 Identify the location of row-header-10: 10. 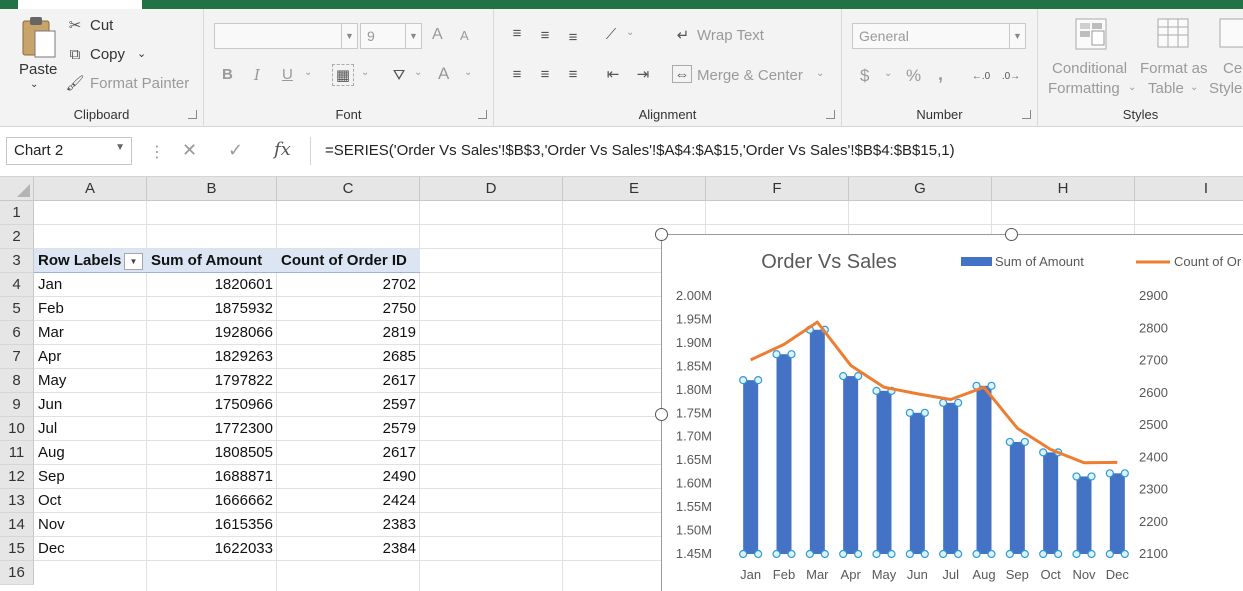
(17, 429).